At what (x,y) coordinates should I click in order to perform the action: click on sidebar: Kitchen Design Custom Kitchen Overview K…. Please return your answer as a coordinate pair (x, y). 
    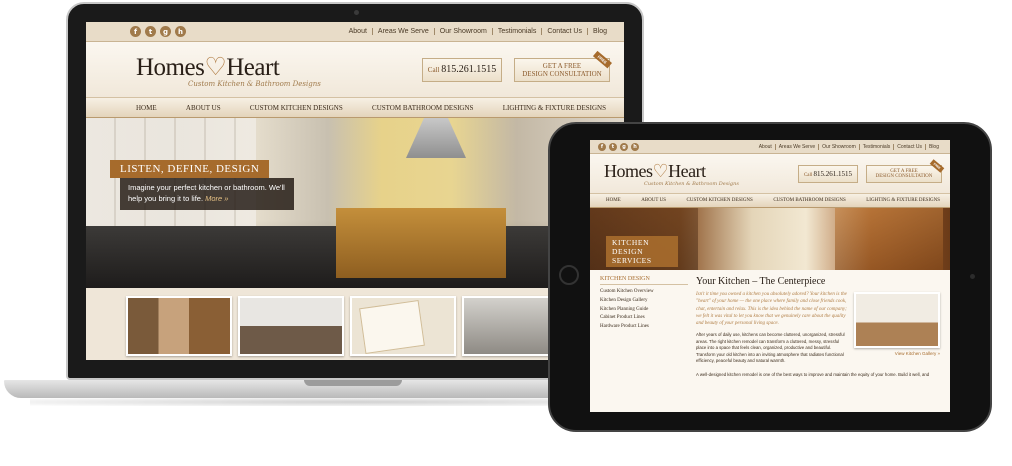
    Looking at the image, I should click on (644, 344).